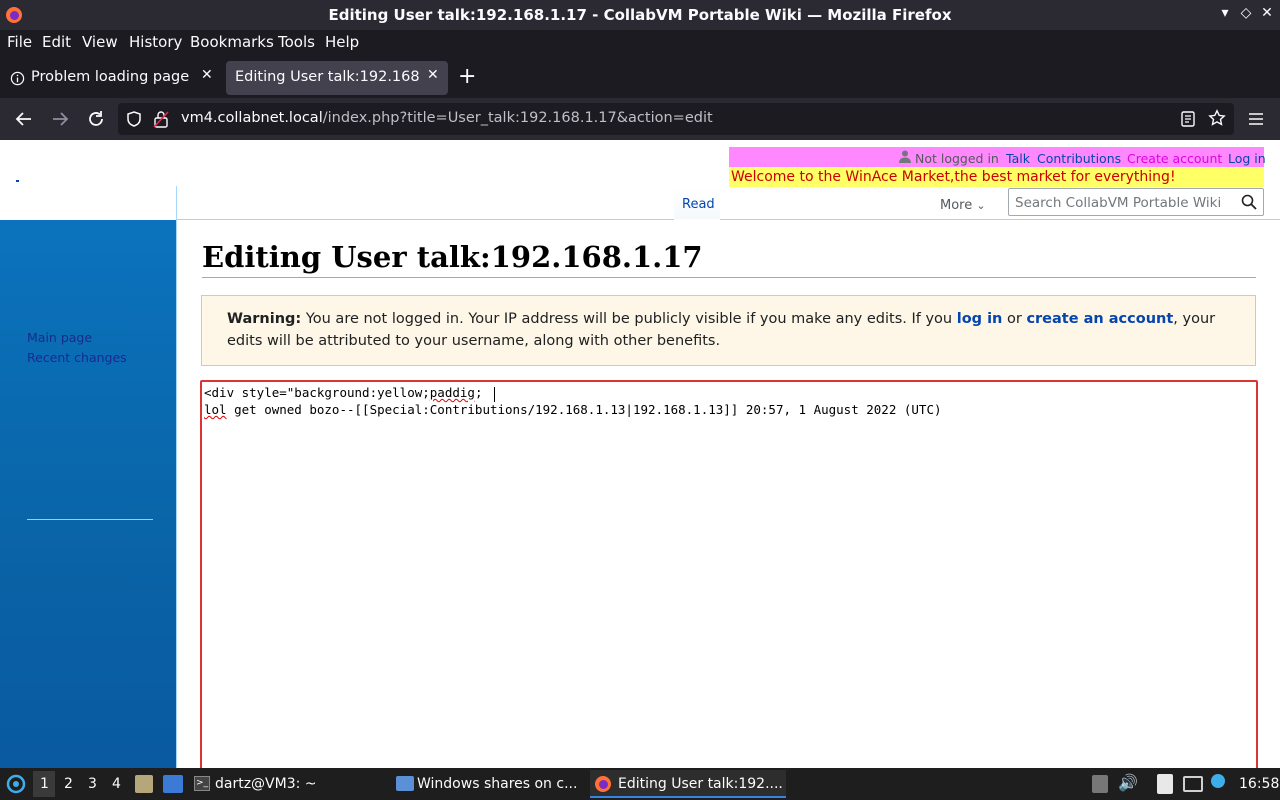 The image size is (1280, 800). I want to click on content-border, so click(176, 477).